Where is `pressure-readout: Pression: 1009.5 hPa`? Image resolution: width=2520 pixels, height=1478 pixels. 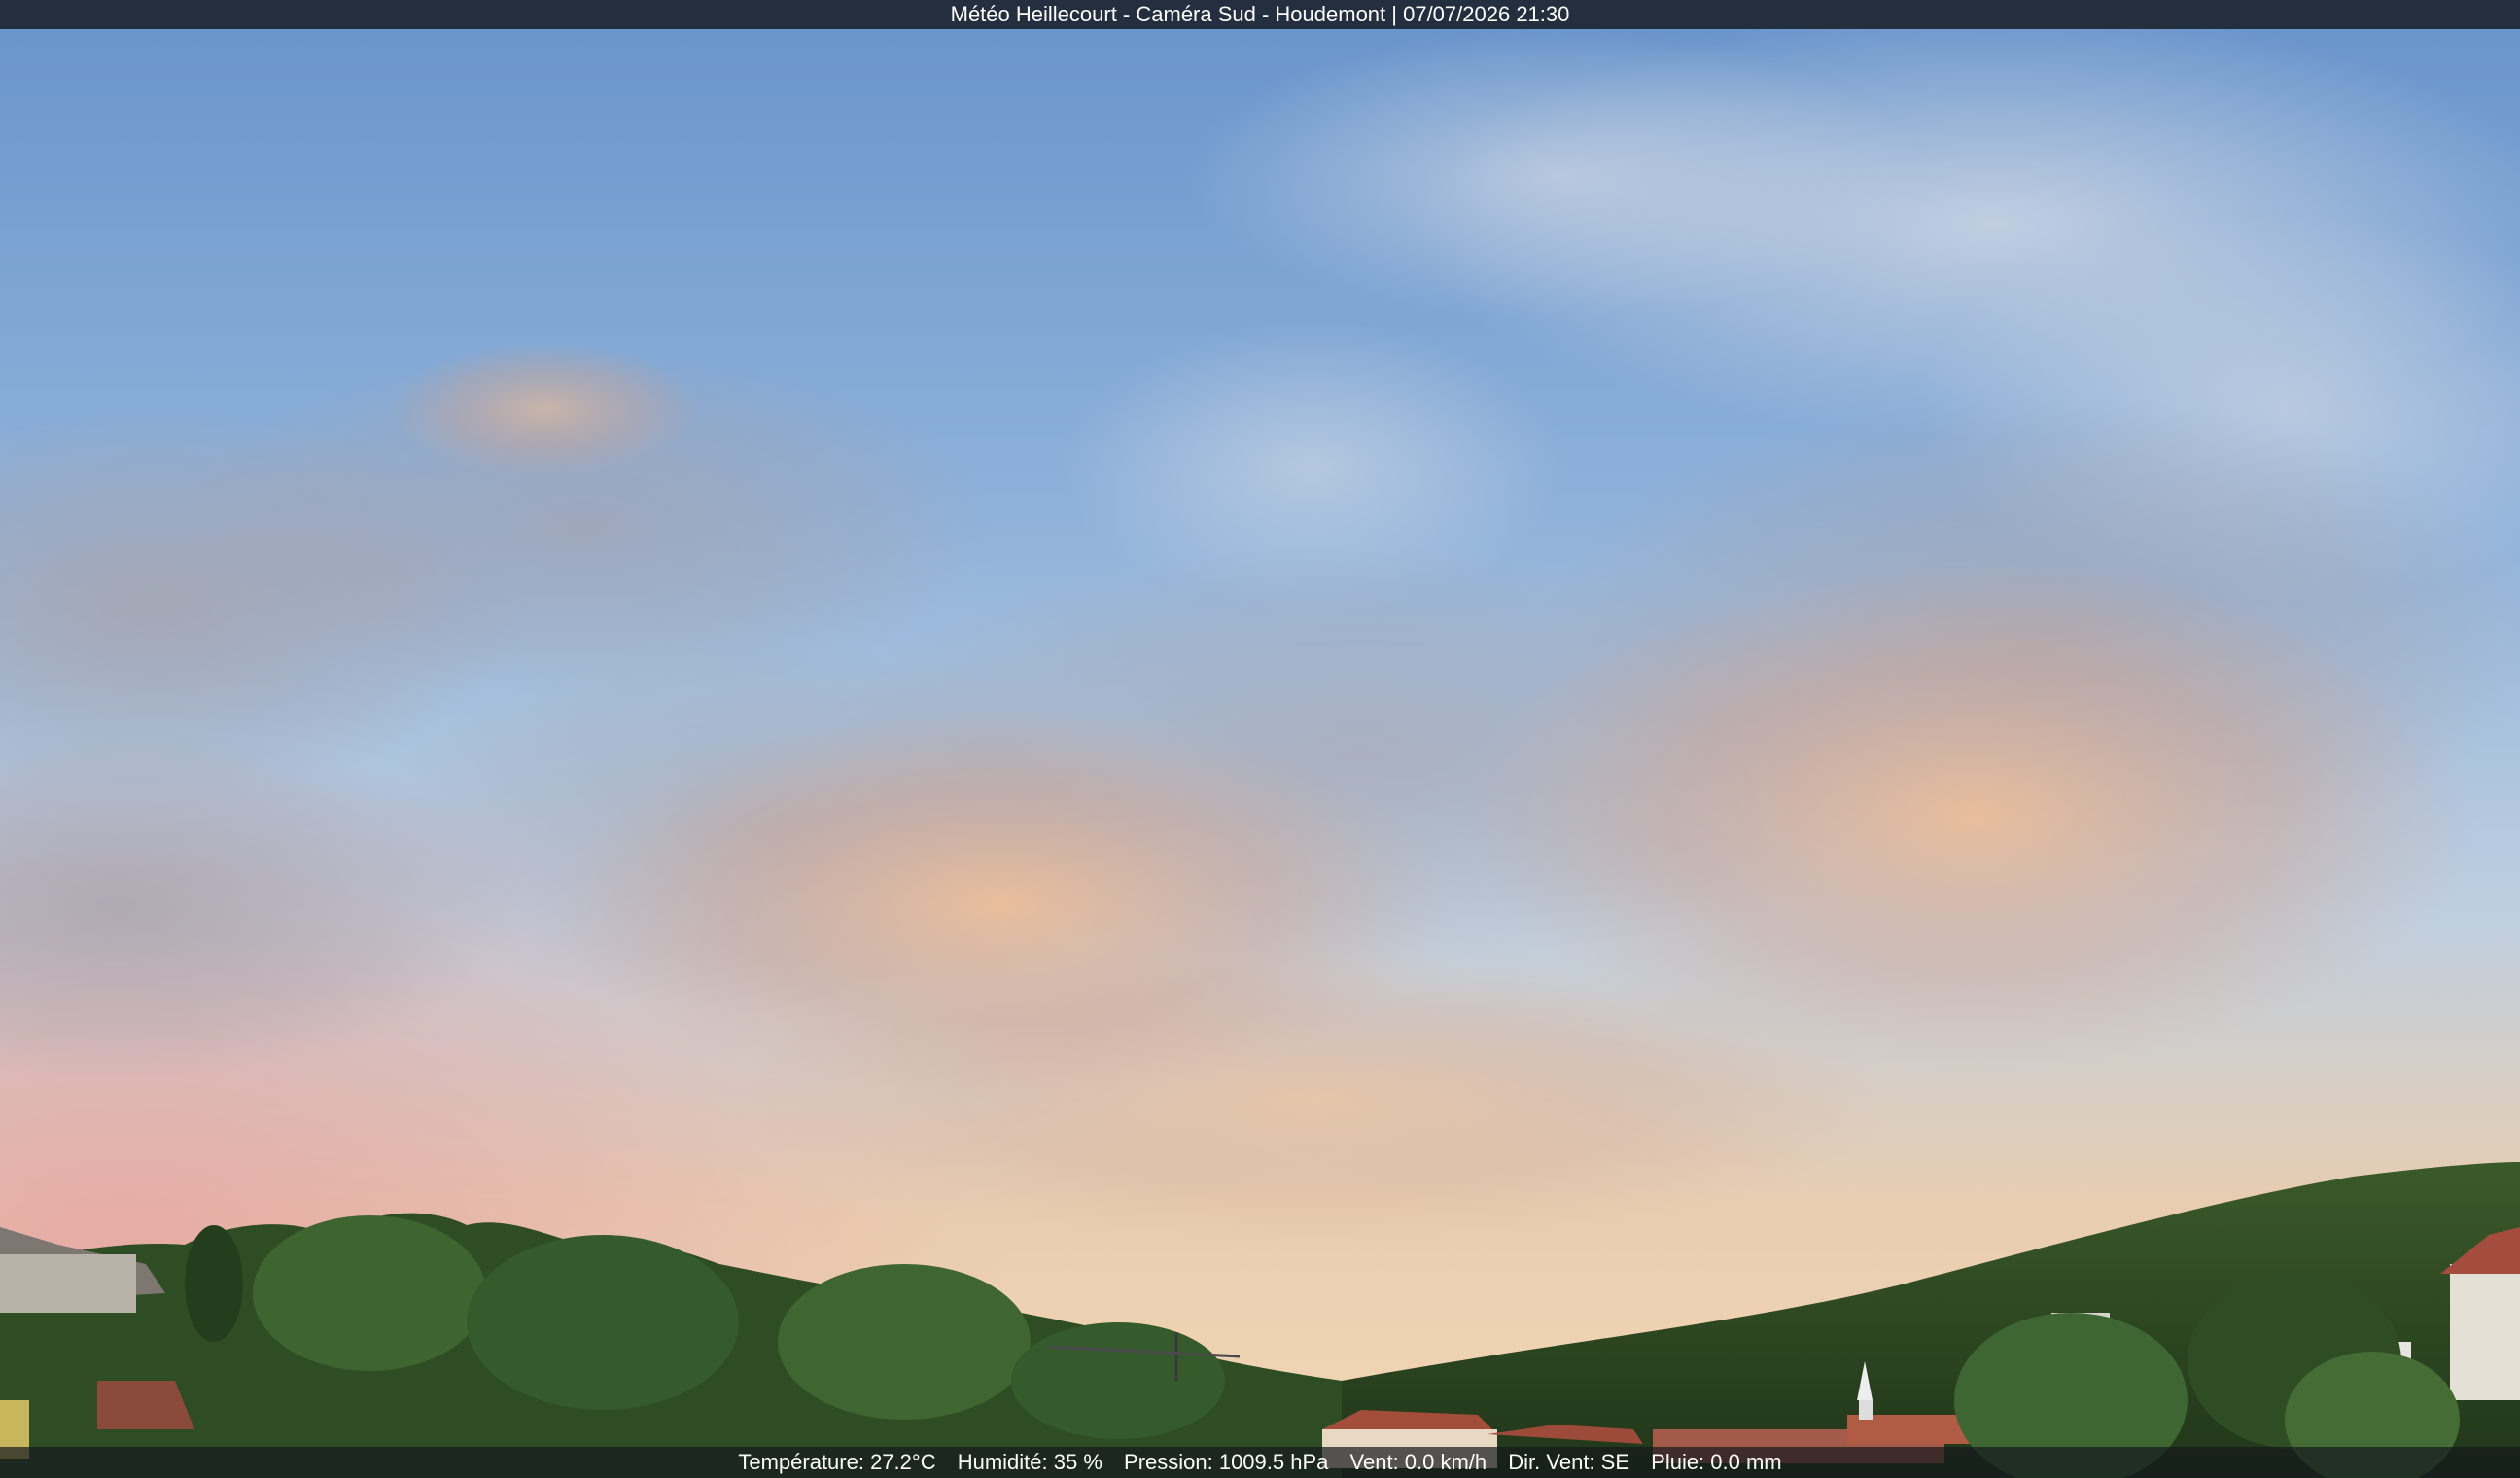
pressure-readout: Pression: 1009.5 hPa is located at coordinates (1226, 1462).